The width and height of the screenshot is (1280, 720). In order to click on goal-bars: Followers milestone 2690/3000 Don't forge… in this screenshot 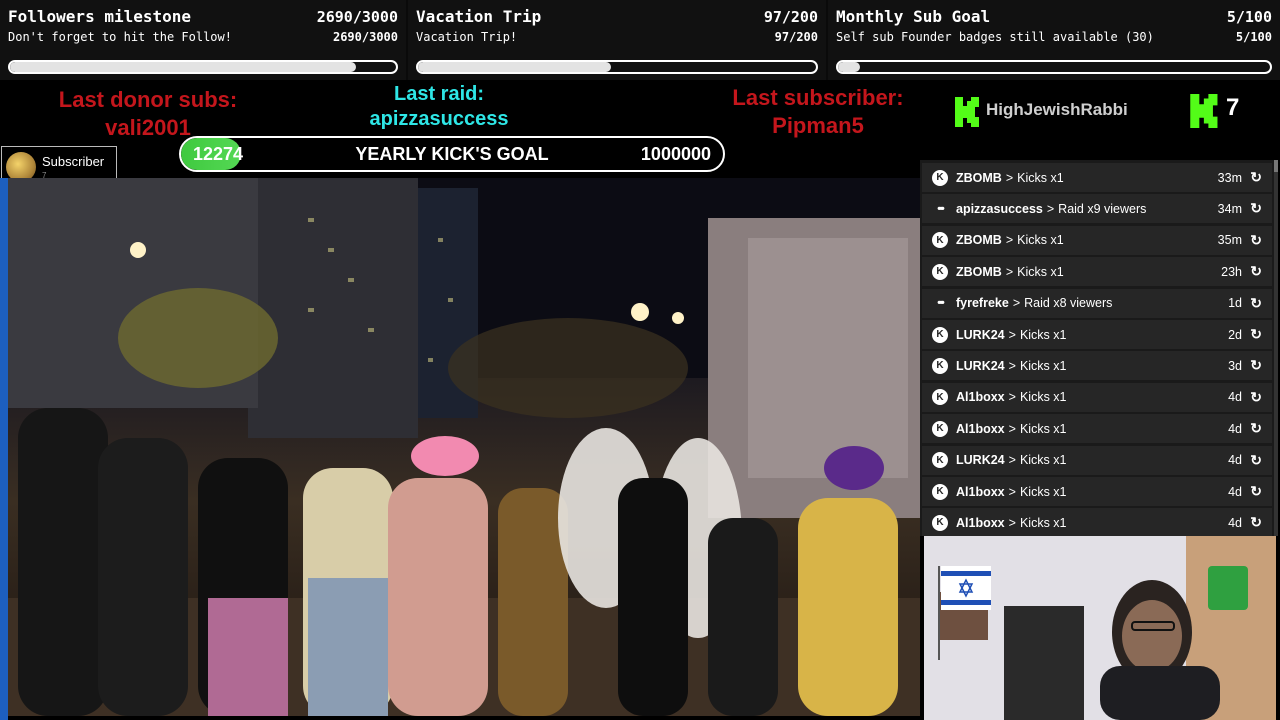, I will do `click(640, 40)`.